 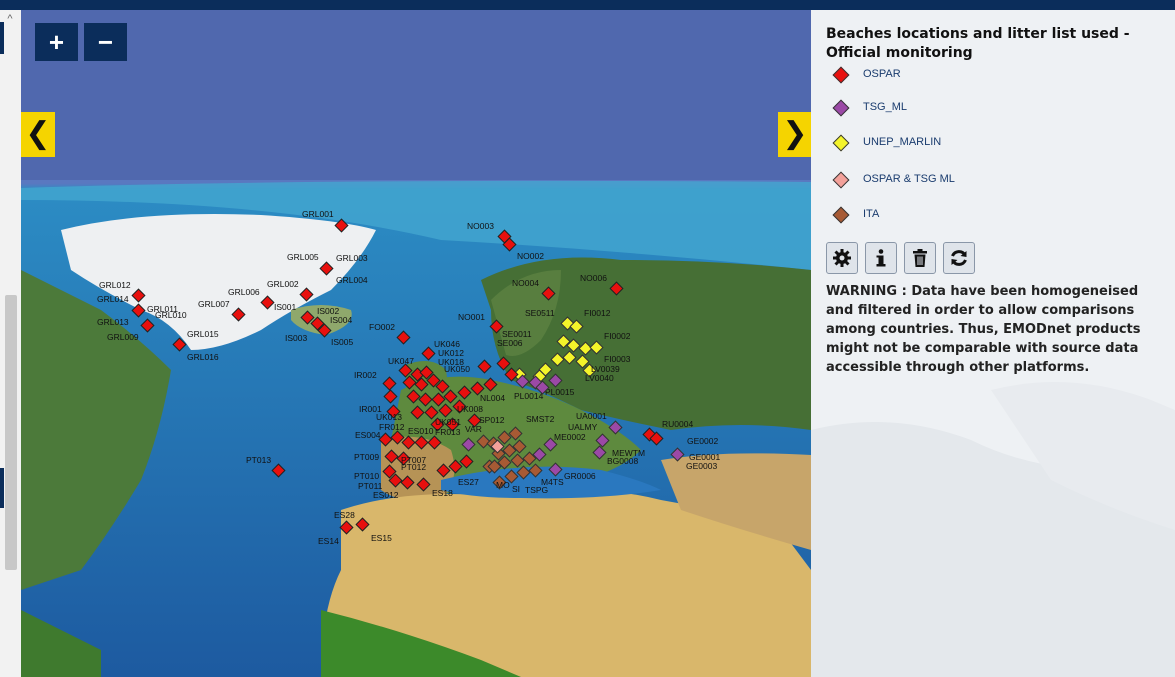 What do you see at coordinates (842, 258) in the screenshot?
I see `settings-button` at bounding box center [842, 258].